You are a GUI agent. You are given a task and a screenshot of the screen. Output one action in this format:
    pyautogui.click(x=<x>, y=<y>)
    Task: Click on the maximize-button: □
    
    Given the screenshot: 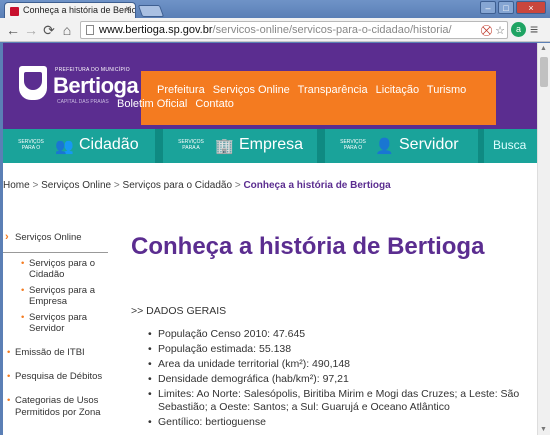 What is the action you would take?
    pyautogui.click(x=506, y=7)
    